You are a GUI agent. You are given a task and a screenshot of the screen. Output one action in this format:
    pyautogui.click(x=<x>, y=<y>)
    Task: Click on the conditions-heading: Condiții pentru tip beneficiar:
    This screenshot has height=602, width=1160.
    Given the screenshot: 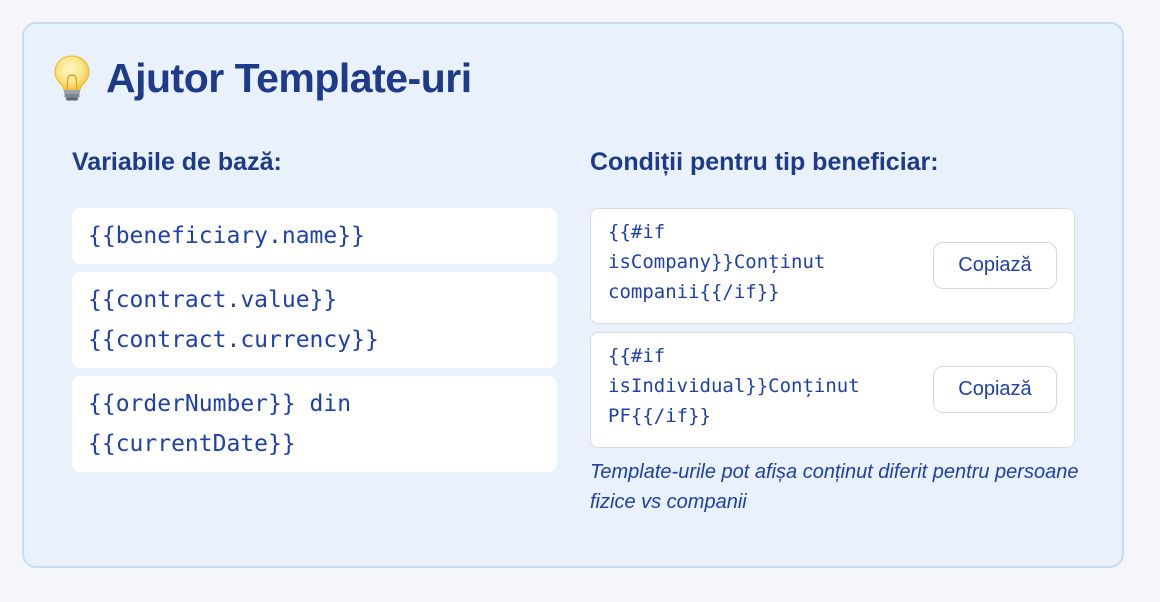 What is the action you would take?
    pyautogui.click(x=764, y=162)
    